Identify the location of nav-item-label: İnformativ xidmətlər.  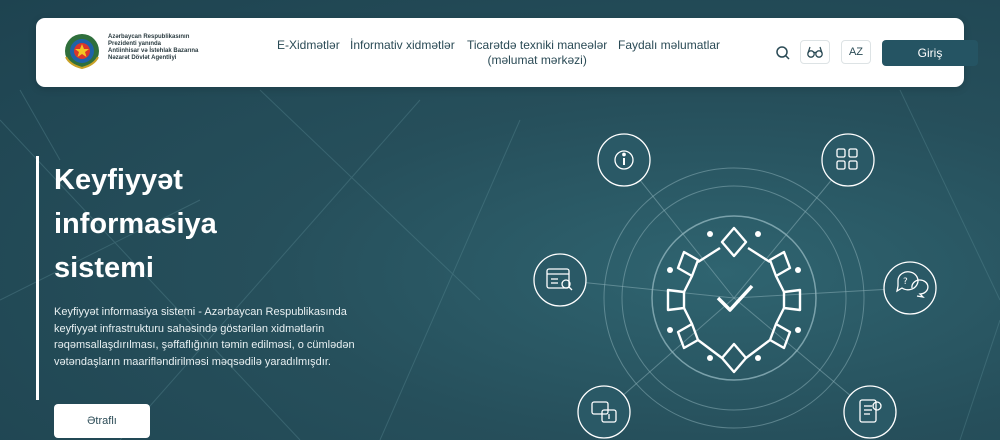
(402, 45).